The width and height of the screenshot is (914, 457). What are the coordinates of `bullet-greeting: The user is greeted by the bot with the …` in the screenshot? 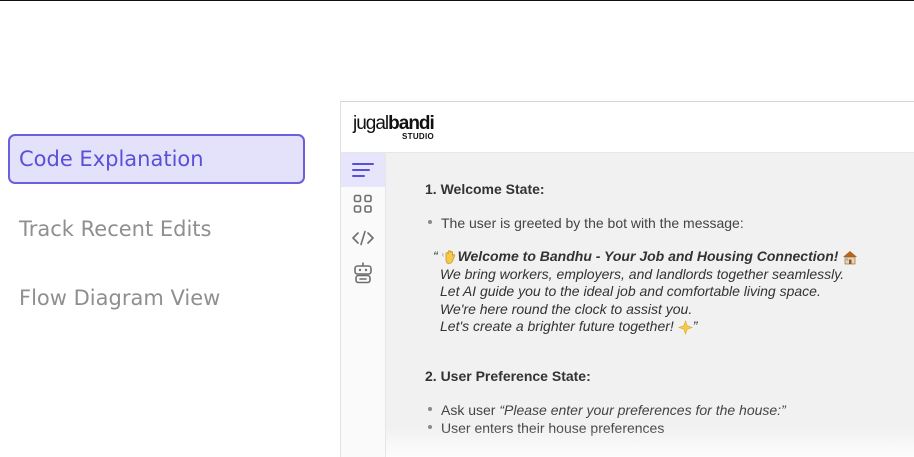 It's located at (586, 223).